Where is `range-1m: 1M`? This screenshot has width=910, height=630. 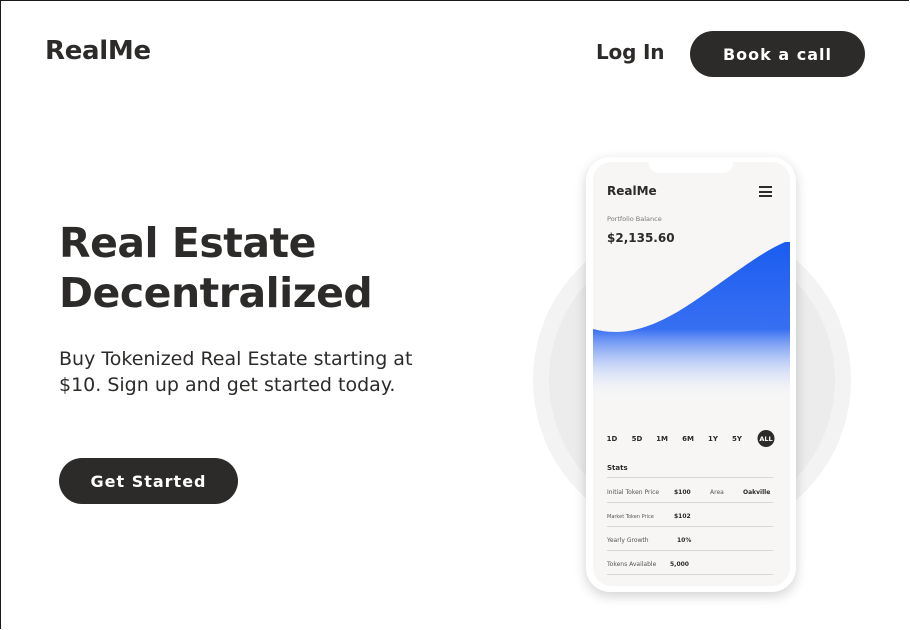
range-1m: 1M is located at coordinates (662, 439).